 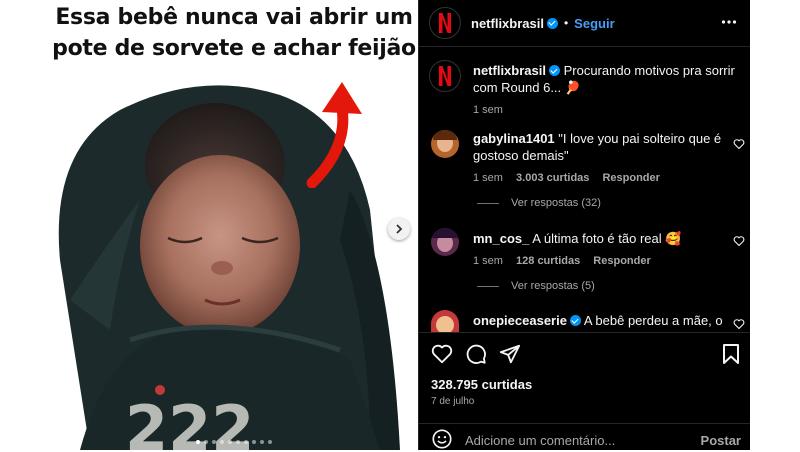 I want to click on bookmark-icon, so click(x=731, y=354).